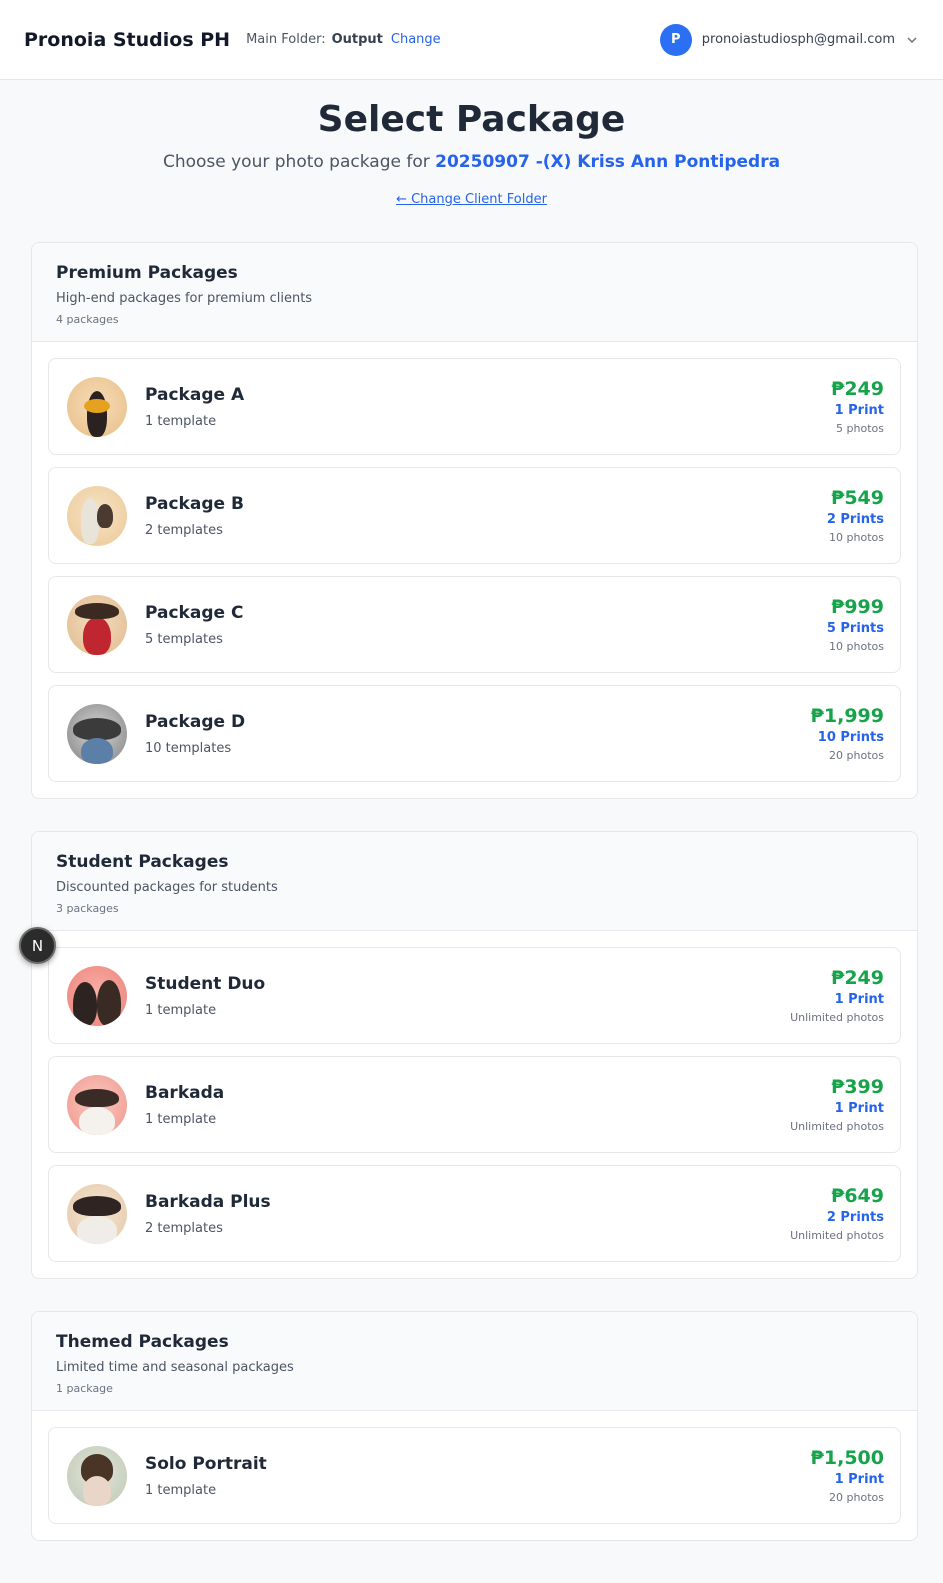 This screenshot has width=943, height=1583. What do you see at coordinates (357, 39) in the screenshot?
I see `main-folder-name: Output` at bounding box center [357, 39].